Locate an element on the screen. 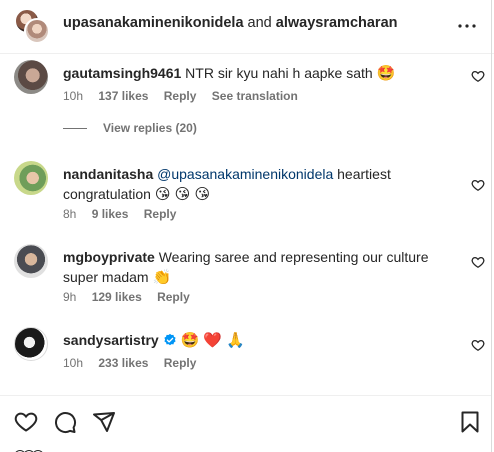 The image size is (494, 452). liked-by-avatars is located at coordinates (34, 449).